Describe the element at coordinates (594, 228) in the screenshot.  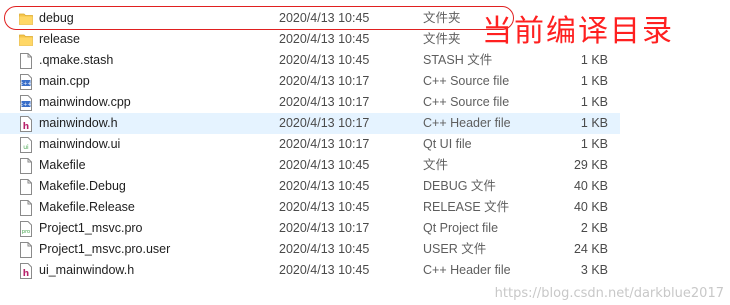
I see `file-size: 2 KB` at that location.